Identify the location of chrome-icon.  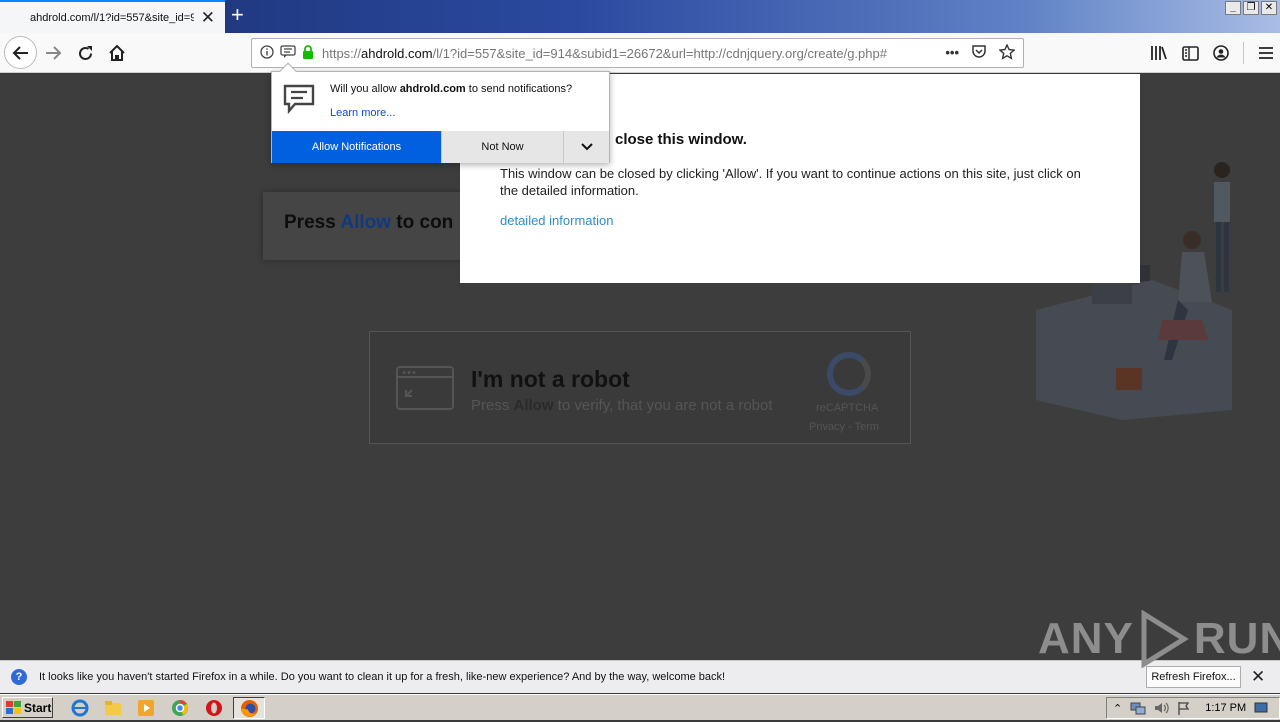
(180, 708).